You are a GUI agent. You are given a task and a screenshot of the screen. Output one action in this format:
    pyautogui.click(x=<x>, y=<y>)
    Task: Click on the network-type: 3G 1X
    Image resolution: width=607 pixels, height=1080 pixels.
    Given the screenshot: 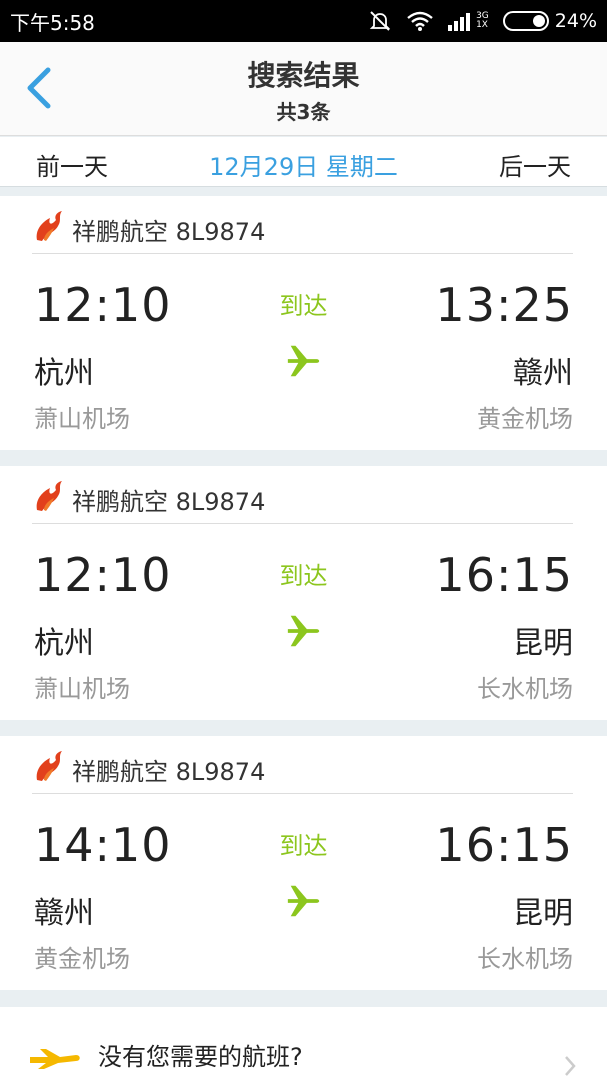 What is the action you would take?
    pyautogui.click(x=482, y=21)
    